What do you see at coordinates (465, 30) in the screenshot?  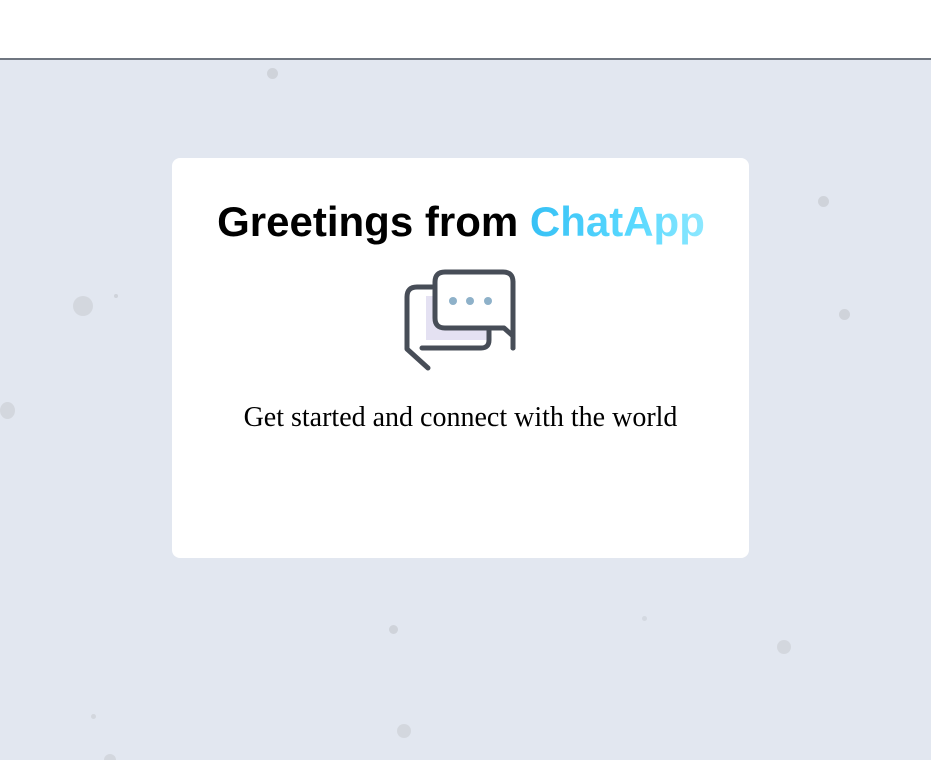 I see `top-bar` at bounding box center [465, 30].